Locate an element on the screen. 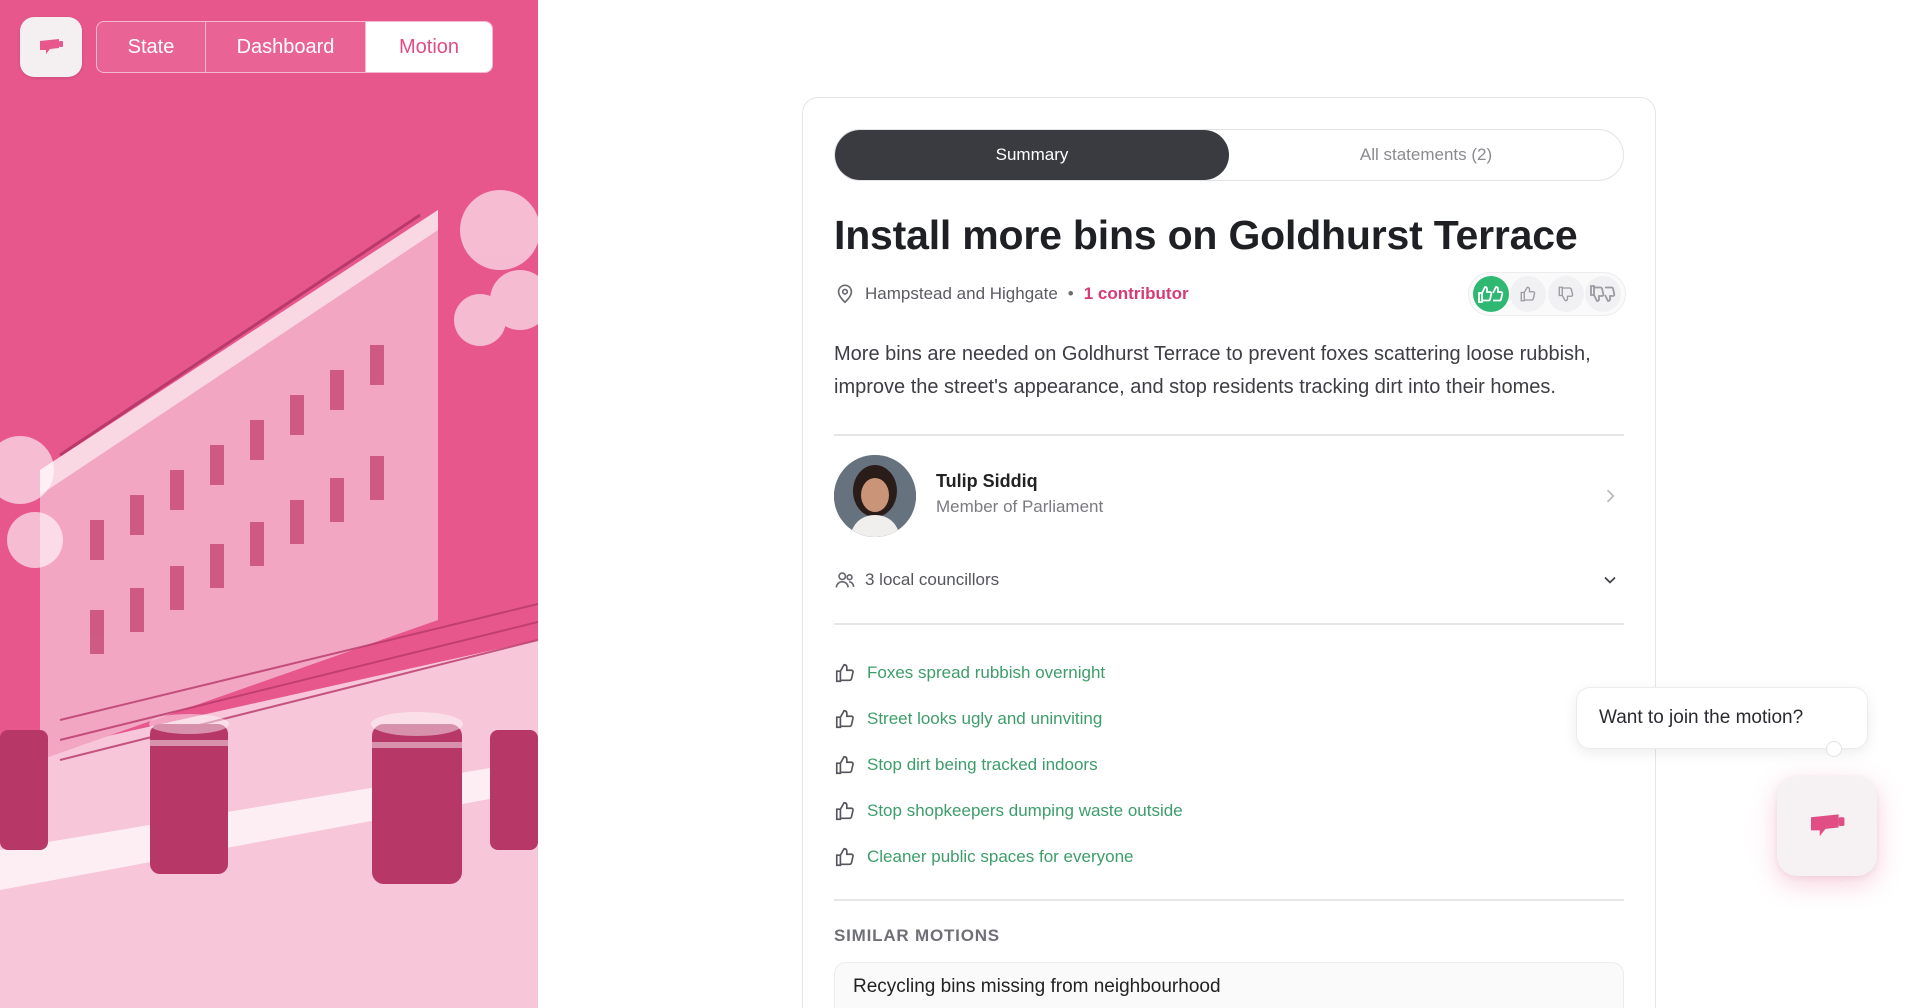 The image size is (1920, 1008). tab-state: State is located at coordinates (151, 47).